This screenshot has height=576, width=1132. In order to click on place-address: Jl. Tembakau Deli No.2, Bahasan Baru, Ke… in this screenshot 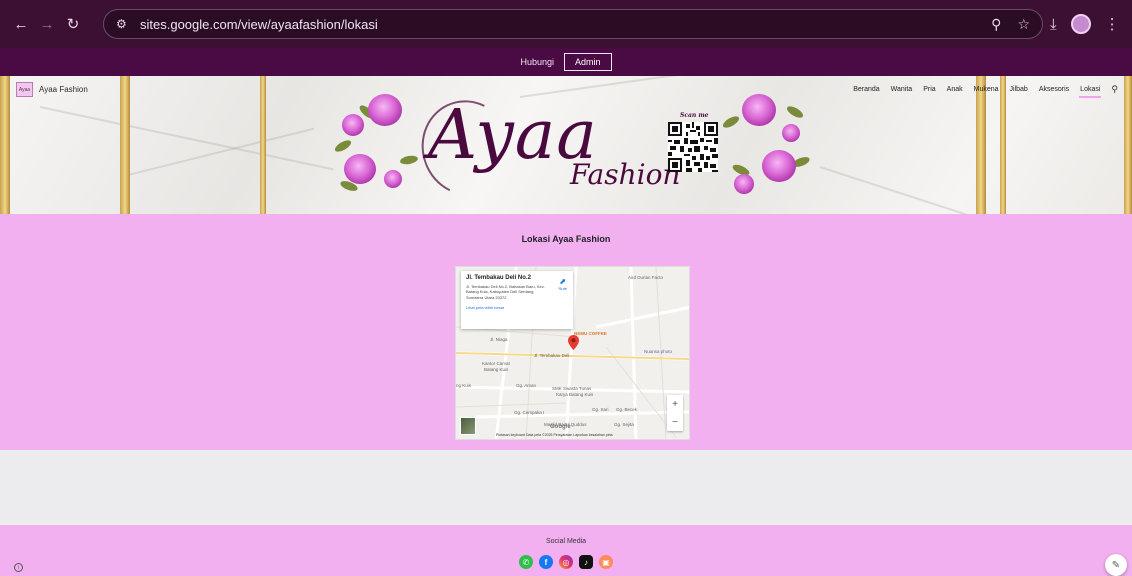, I will do `click(505, 292)`.